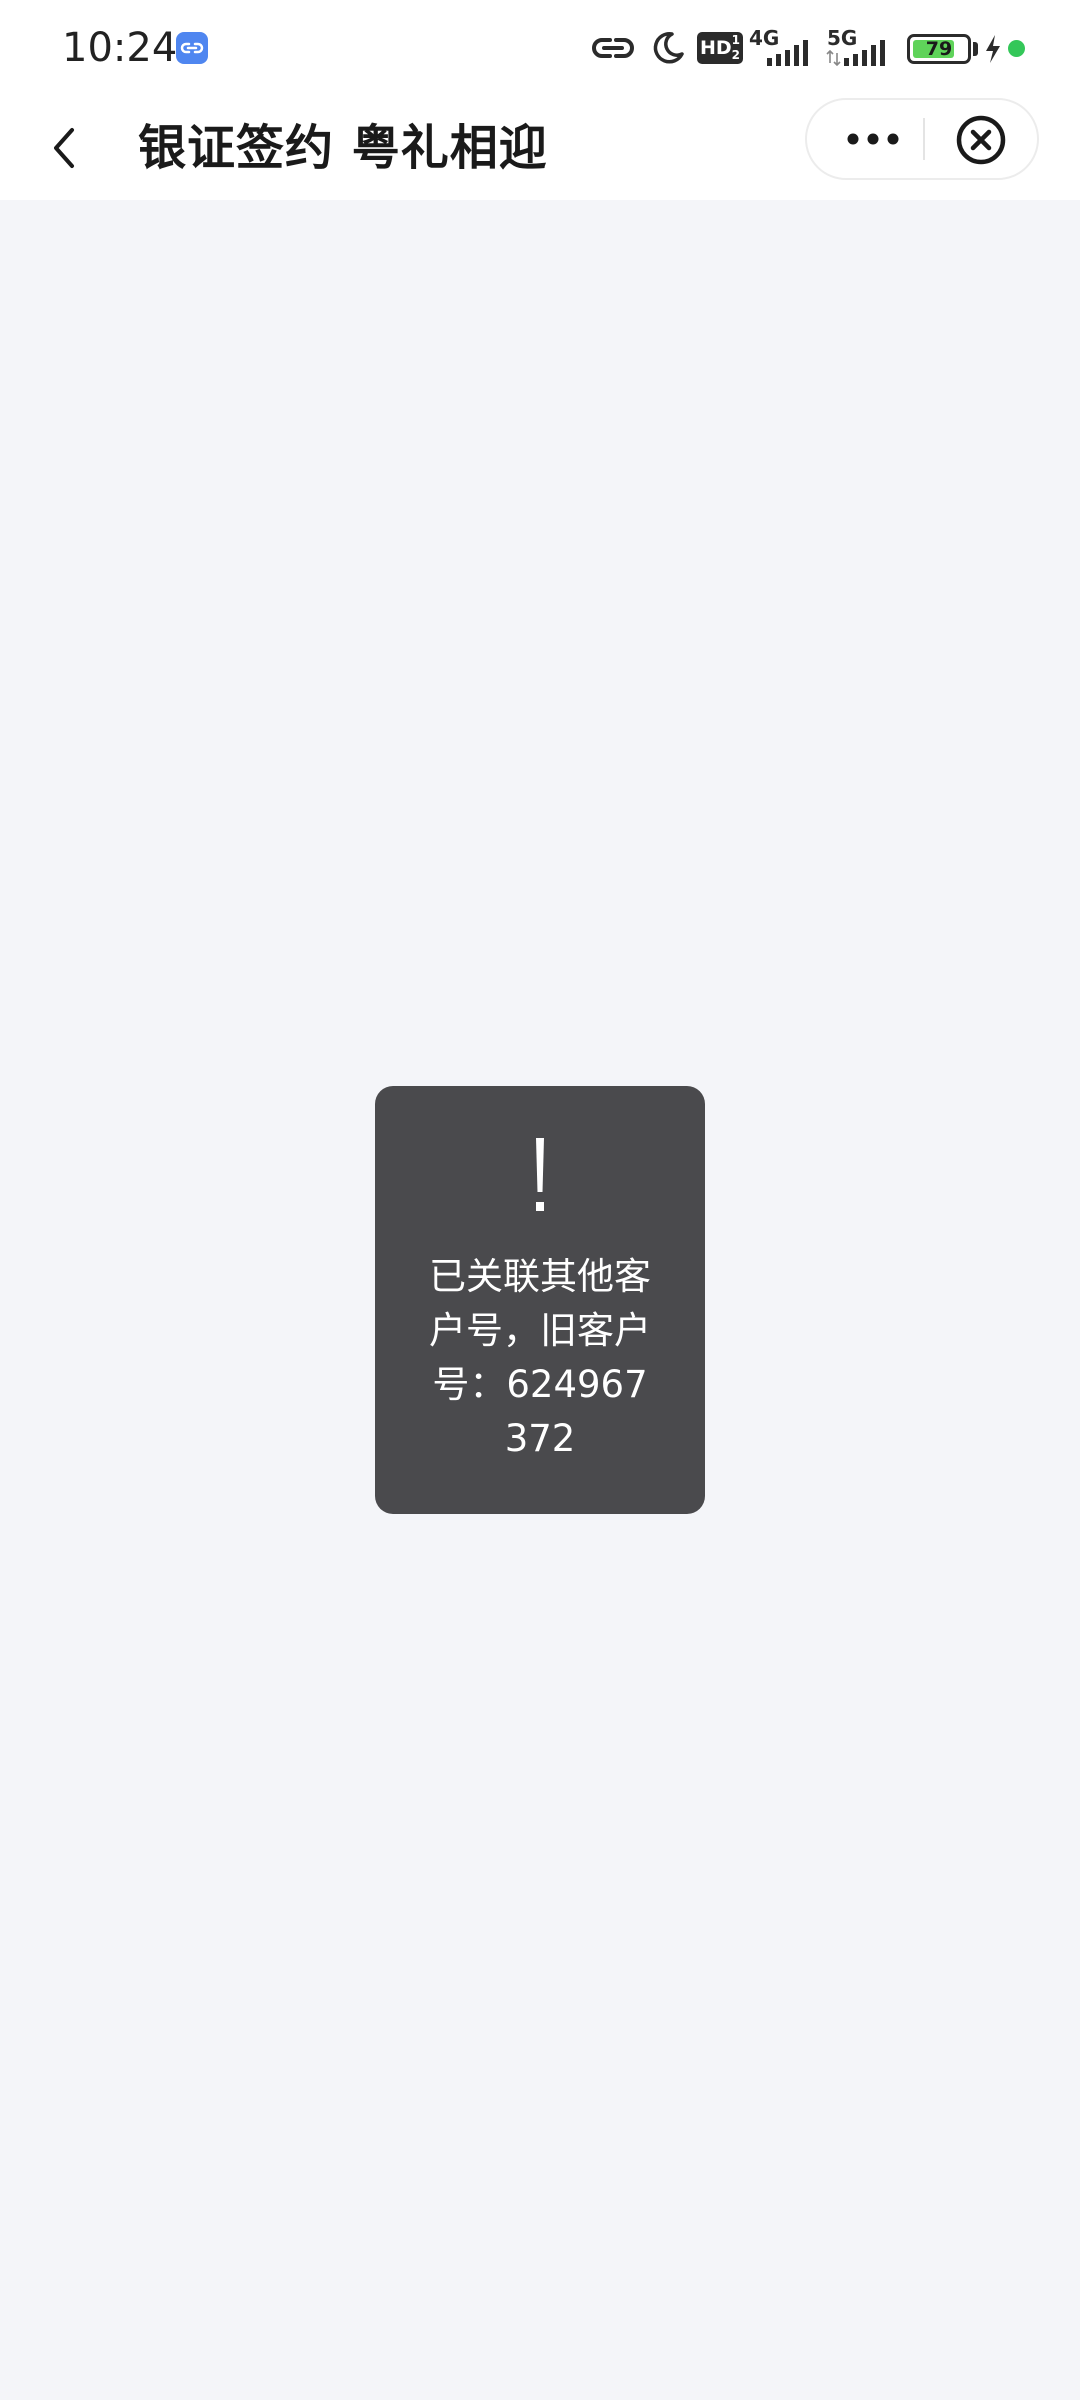  I want to click on close-button, so click(981, 139).